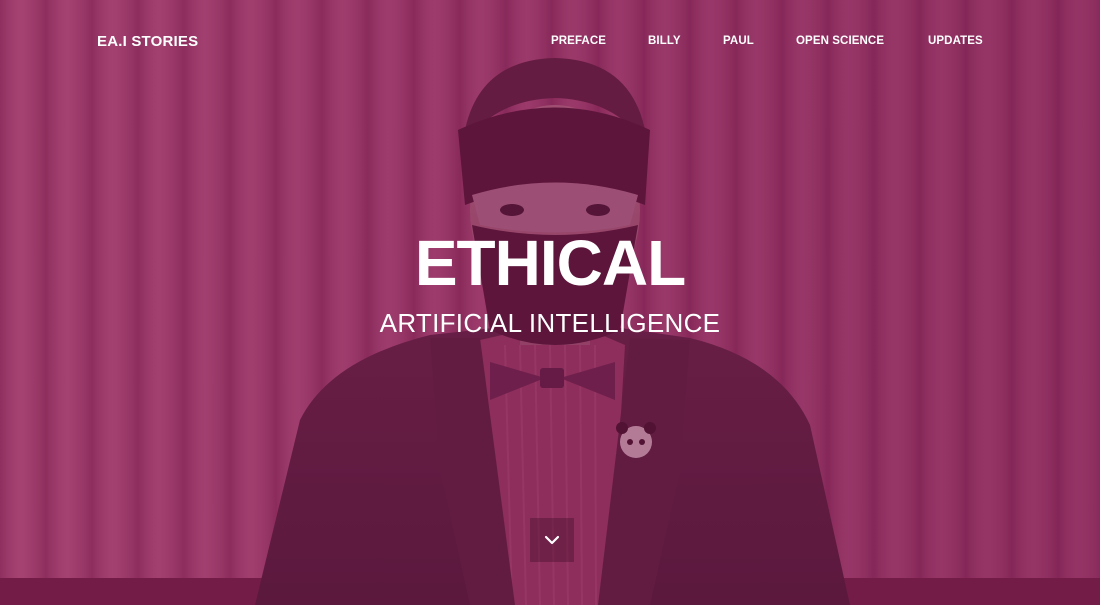 The height and width of the screenshot is (605, 1100). I want to click on scroll-down-button, so click(552, 540).